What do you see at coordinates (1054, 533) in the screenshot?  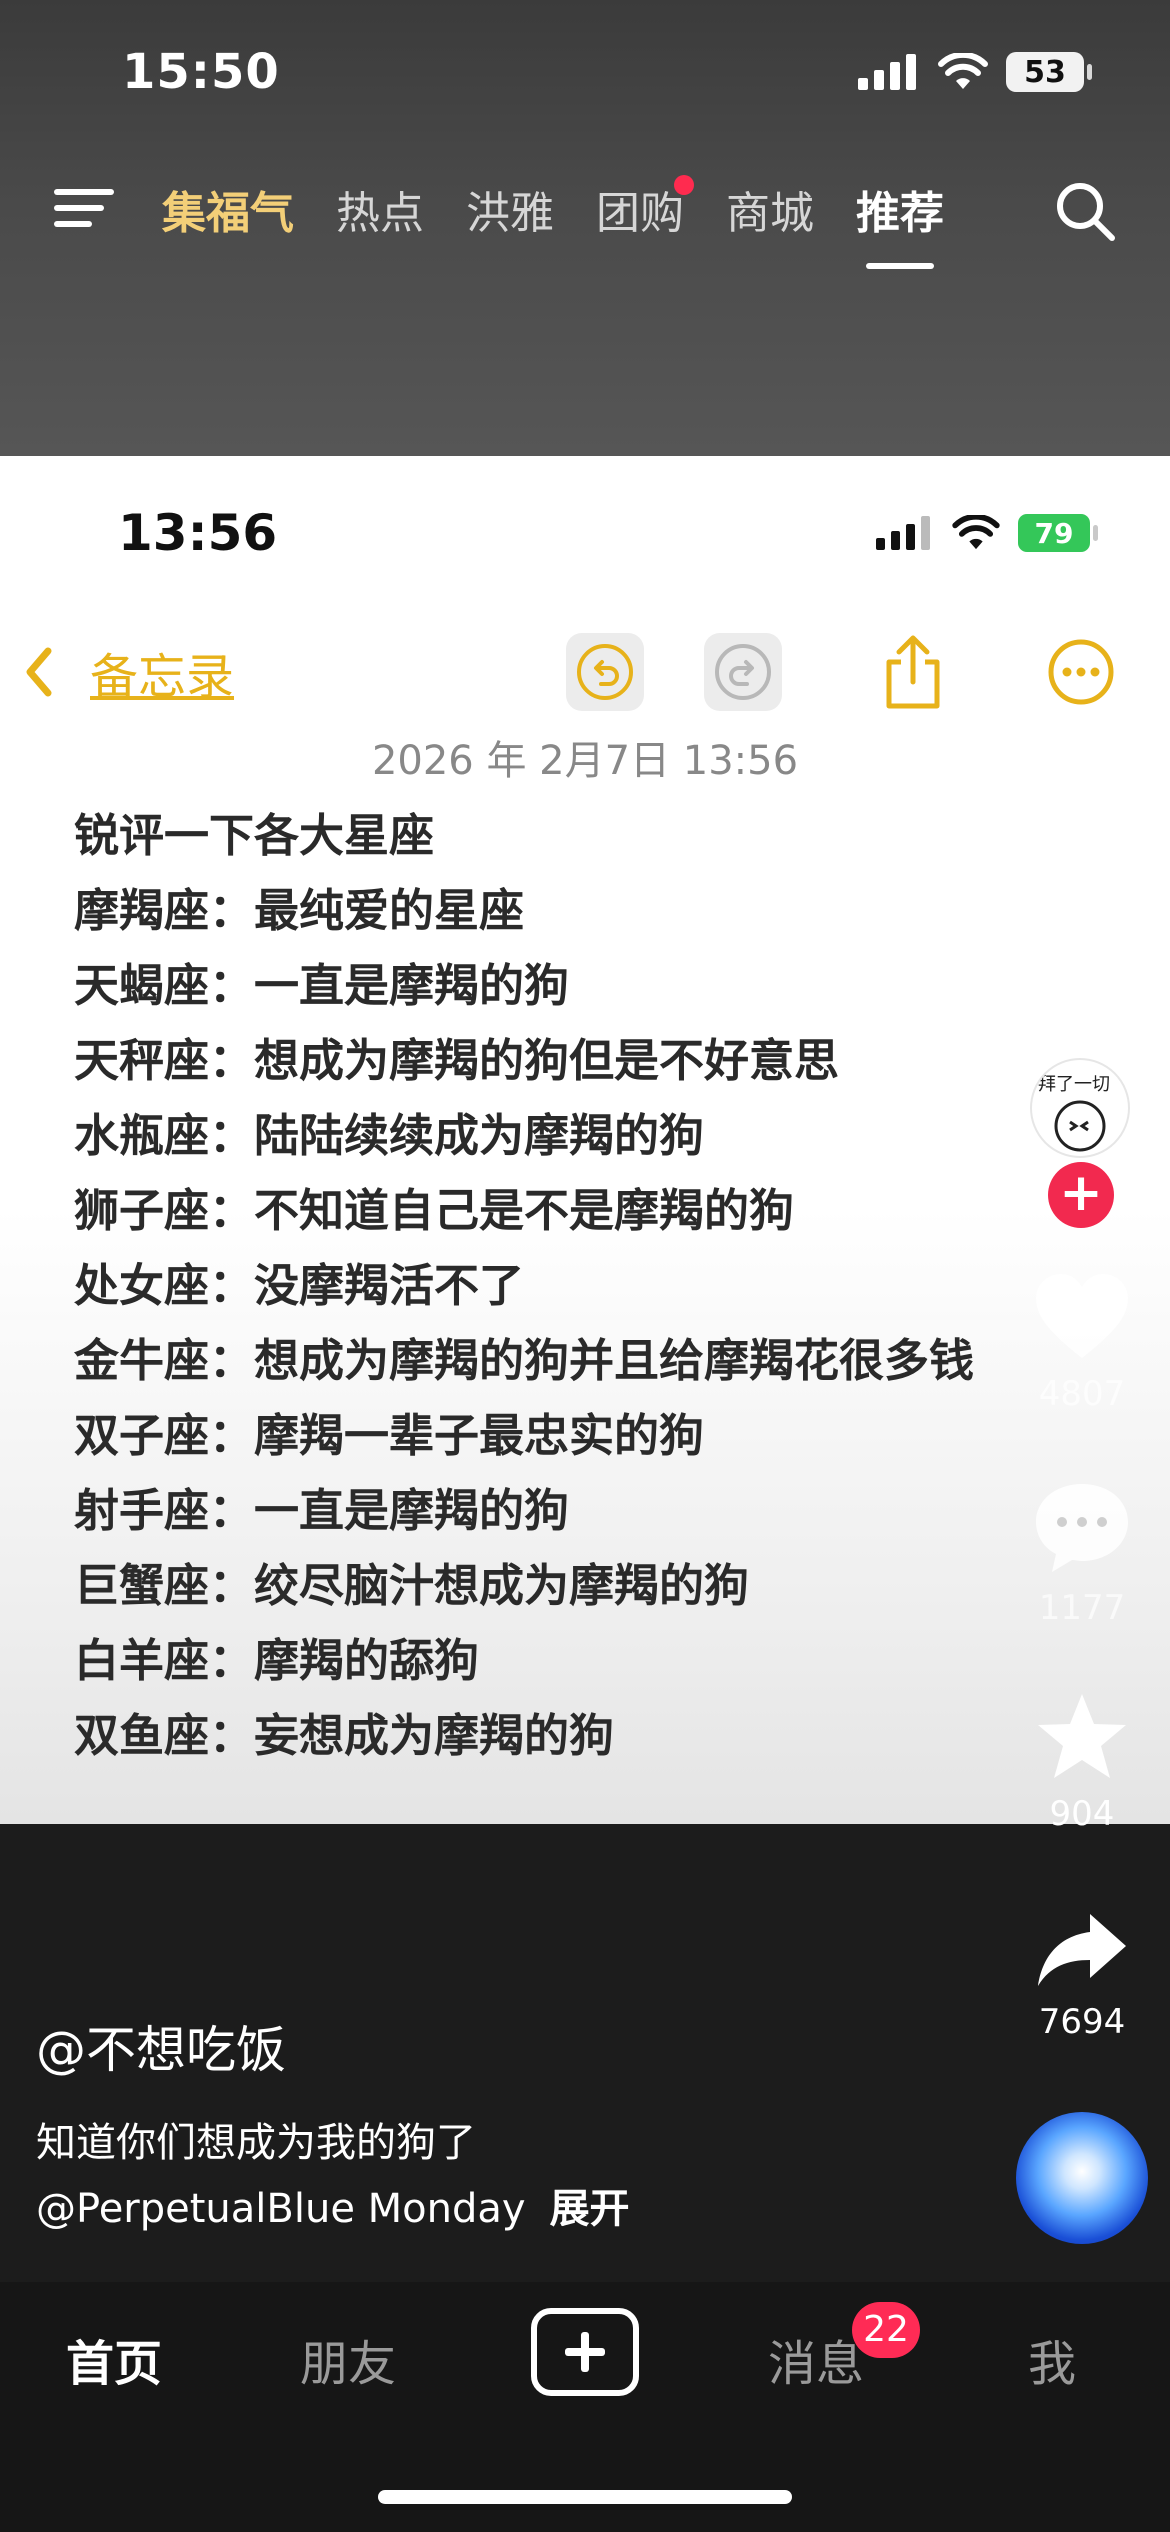 I see `embedded-battery-level: 79` at bounding box center [1054, 533].